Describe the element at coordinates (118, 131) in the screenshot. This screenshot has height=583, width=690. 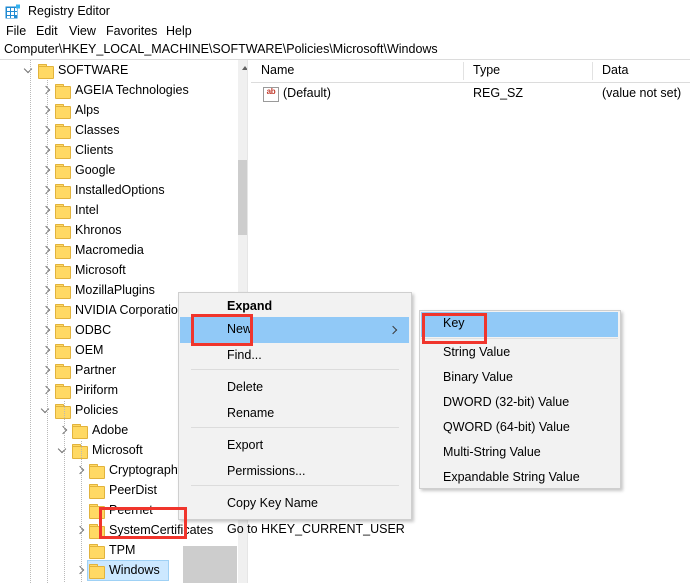
I see `tree-item-classes: Classes` at that location.